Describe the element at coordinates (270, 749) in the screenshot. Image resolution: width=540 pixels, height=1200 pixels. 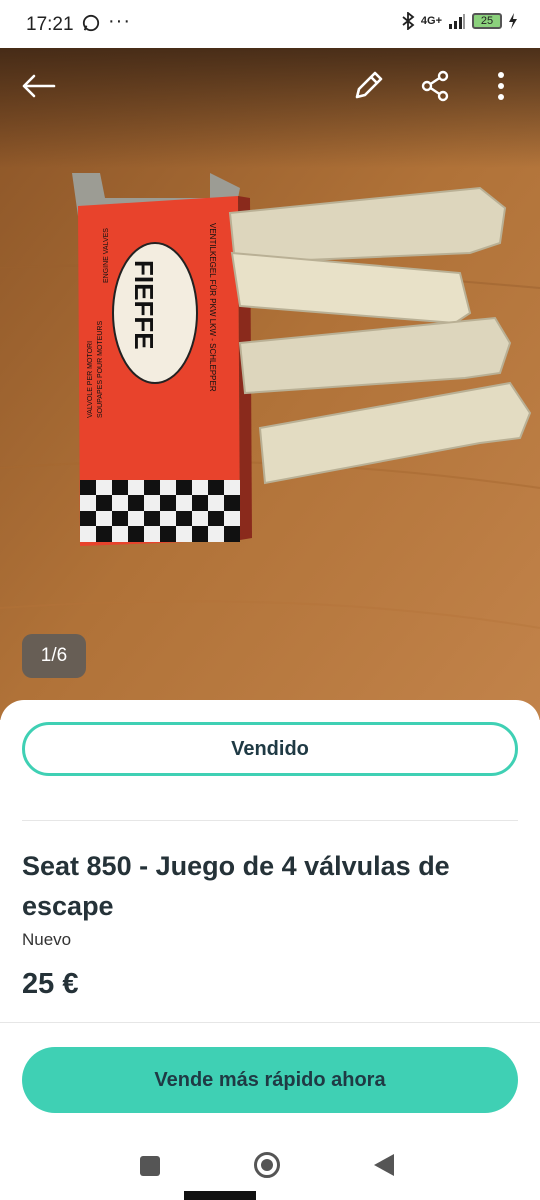
I see `sold-status-button: Vendido` at that location.